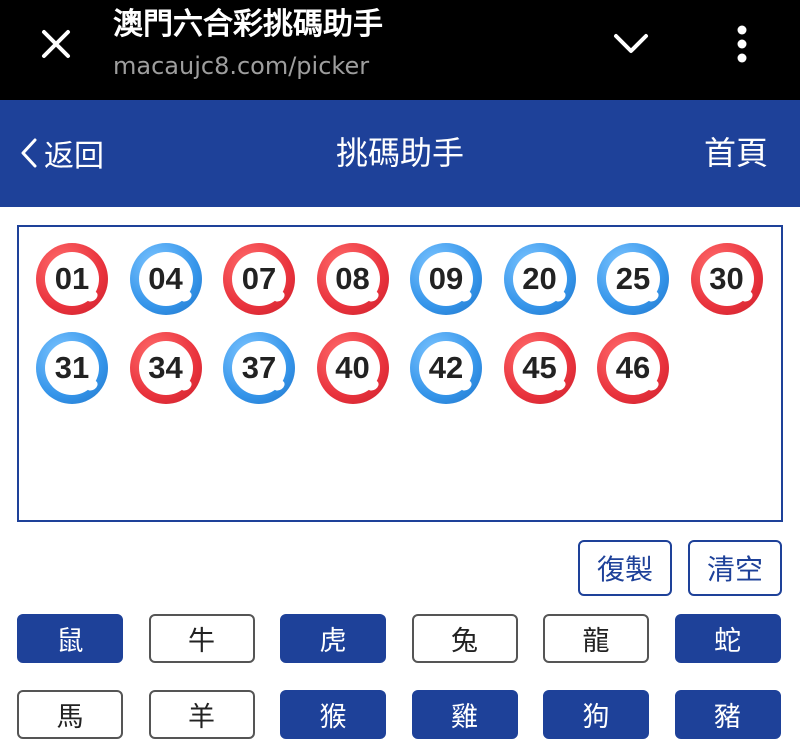 The image size is (800, 745). Describe the element at coordinates (29, 153) in the screenshot. I see `chevron-left-icon` at that location.